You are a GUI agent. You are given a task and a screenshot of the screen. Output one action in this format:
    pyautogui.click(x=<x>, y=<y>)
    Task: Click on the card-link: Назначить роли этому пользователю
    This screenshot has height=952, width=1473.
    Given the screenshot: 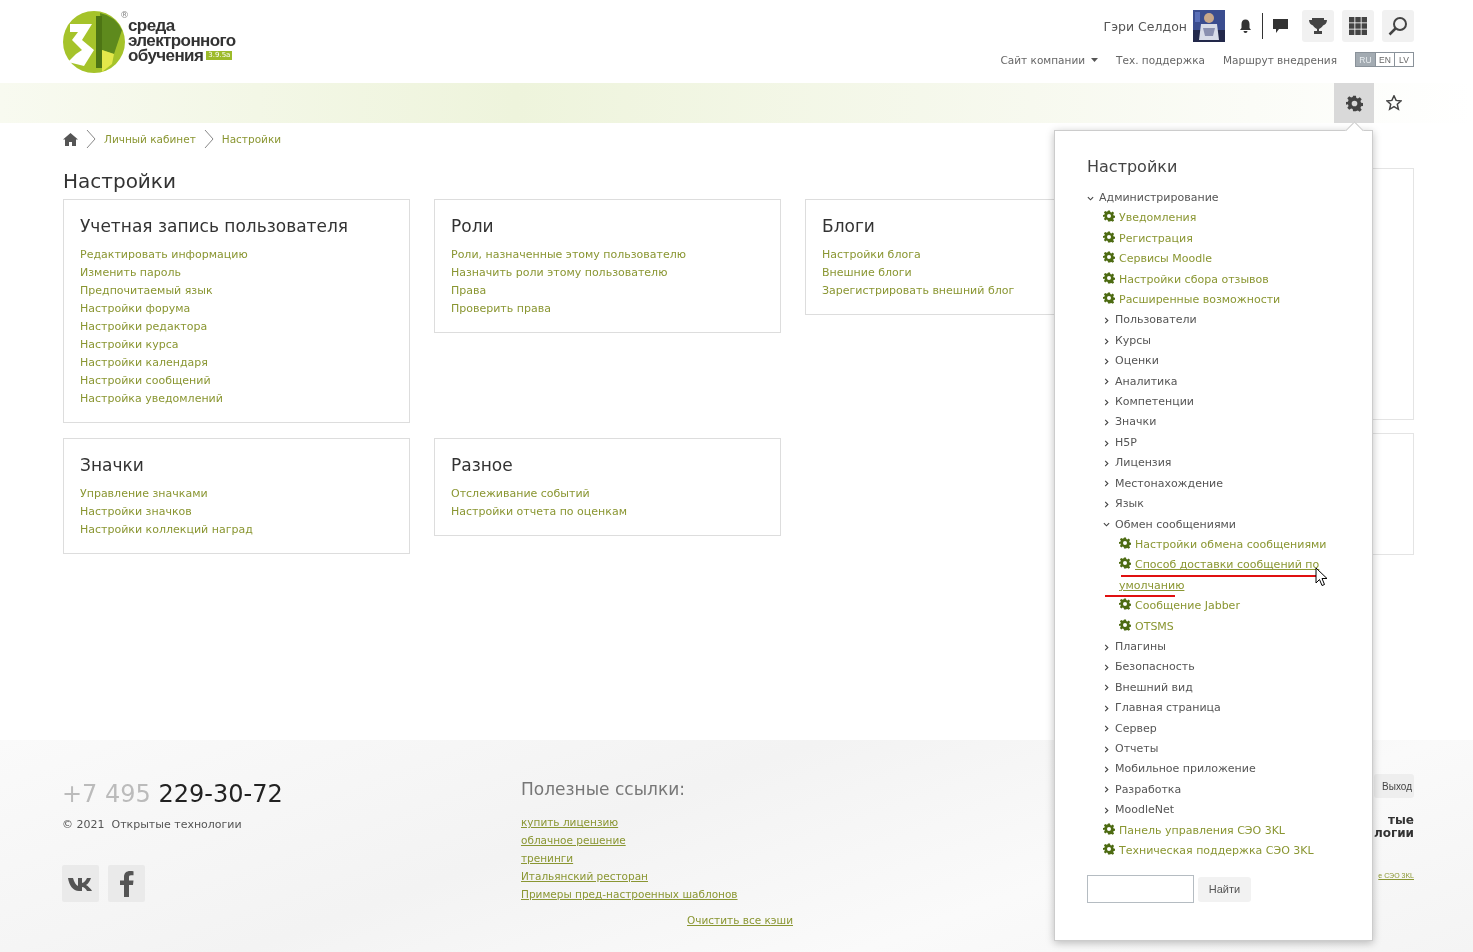 What is the action you would take?
    pyautogui.click(x=559, y=273)
    